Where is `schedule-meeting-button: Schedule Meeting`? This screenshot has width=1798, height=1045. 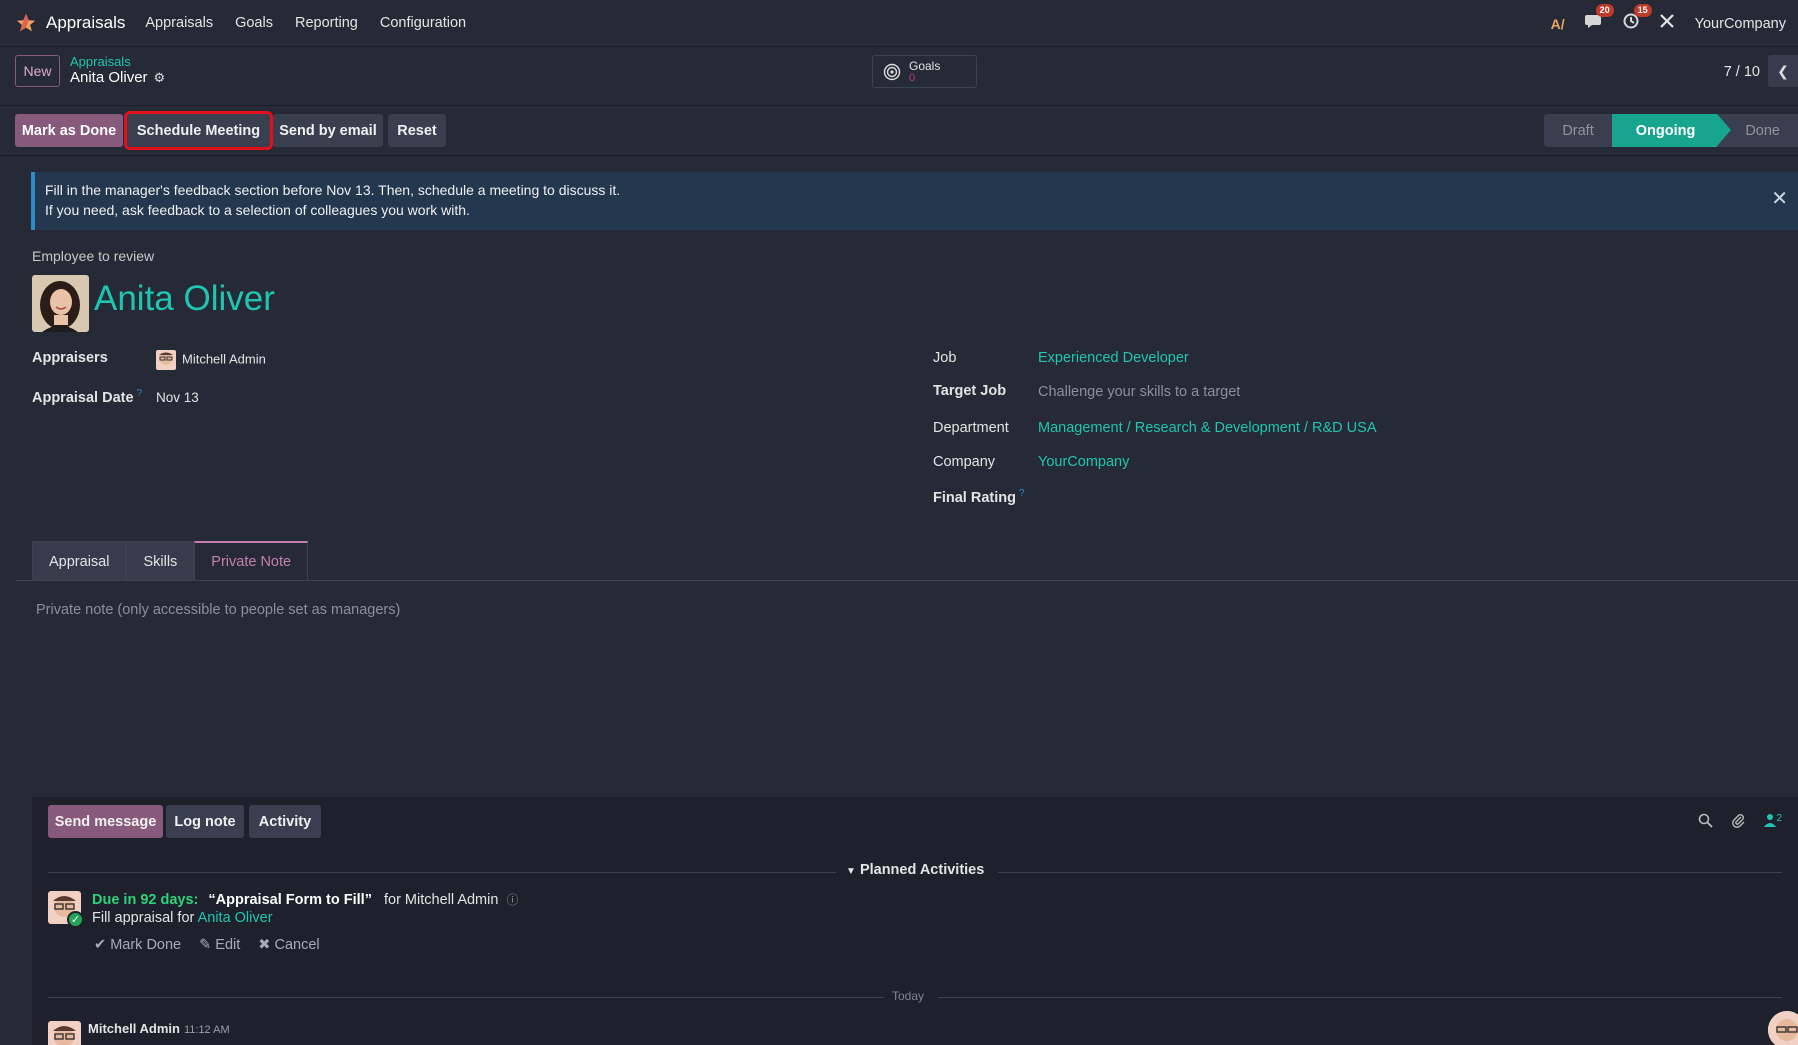 schedule-meeting-button: Schedule Meeting is located at coordinates (198, 130).